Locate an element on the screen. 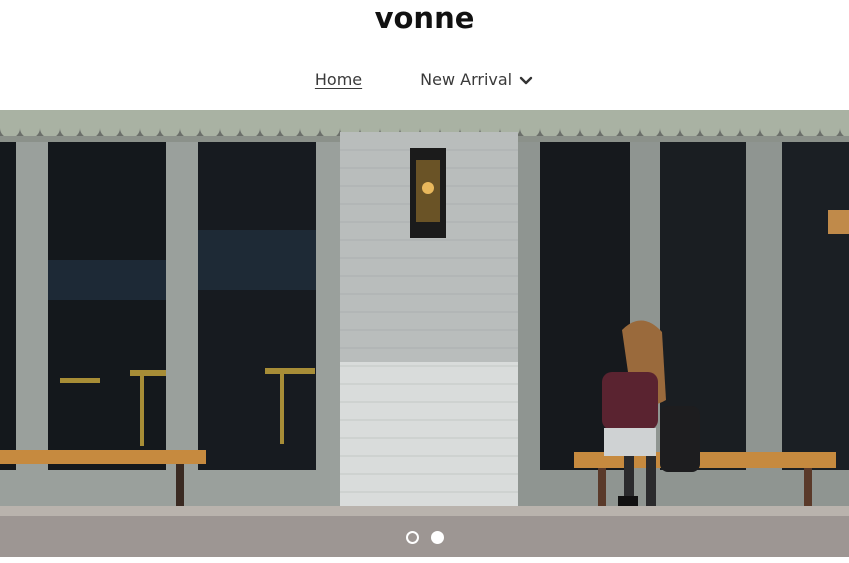 This screenshot has width=849, height=563. nav-item-new-arrival: New Arrival is located at coordinates (477, 79).